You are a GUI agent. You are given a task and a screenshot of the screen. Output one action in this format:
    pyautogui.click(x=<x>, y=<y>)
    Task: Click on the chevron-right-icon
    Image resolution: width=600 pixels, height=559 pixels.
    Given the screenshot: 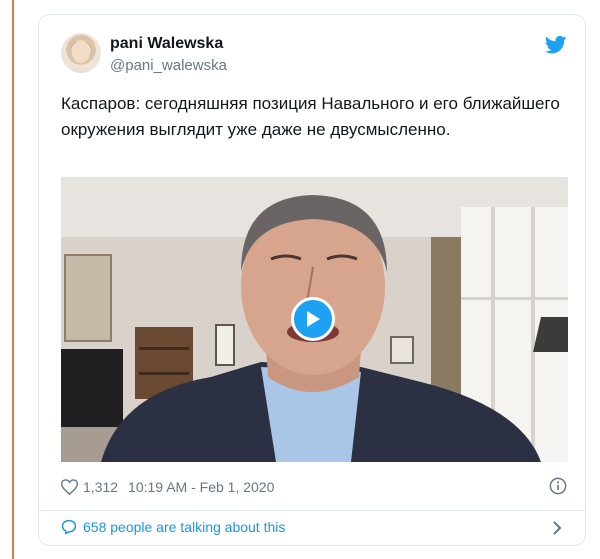 What is the action you would take?
    pyautogui.click(x=557, y=528)
    